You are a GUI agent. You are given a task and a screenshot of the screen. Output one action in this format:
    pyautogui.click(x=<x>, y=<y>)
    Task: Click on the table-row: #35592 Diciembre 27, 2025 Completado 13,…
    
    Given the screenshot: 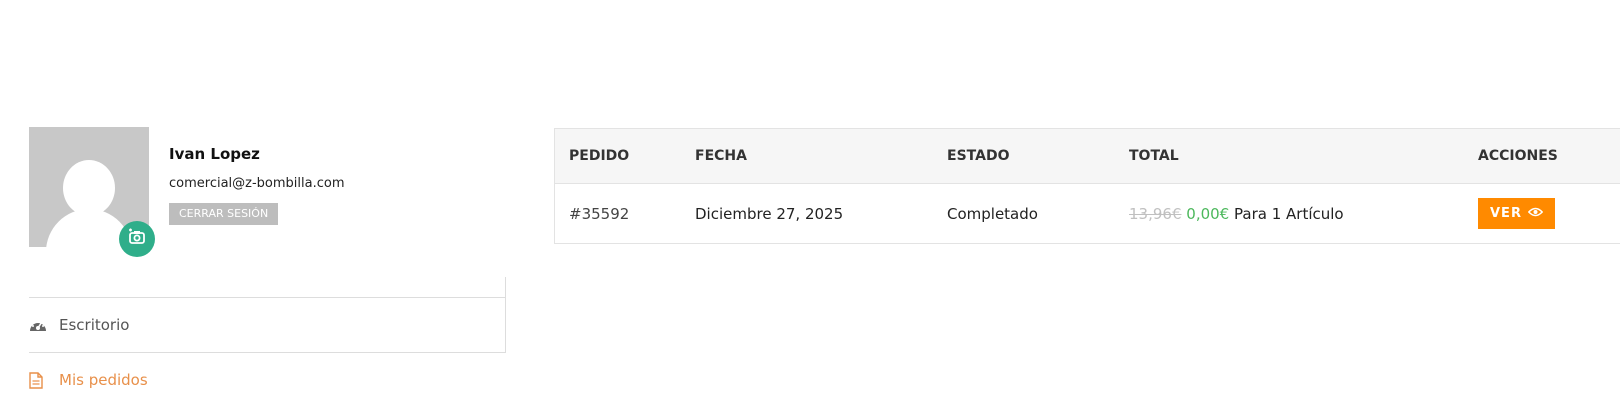 What is the action you would take?
    pyautogui.click(x=1087, y=213)
    